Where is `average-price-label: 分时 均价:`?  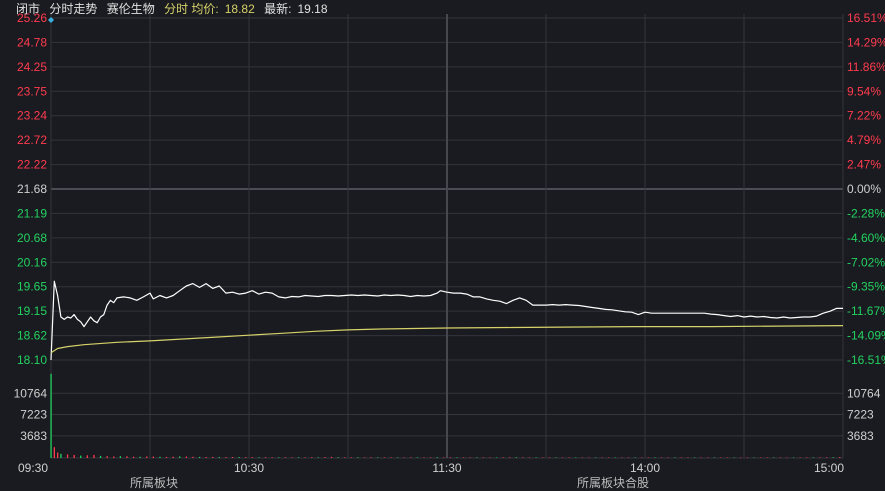
average-price-label: 分时 均价: is located at coordinates (191, 9).